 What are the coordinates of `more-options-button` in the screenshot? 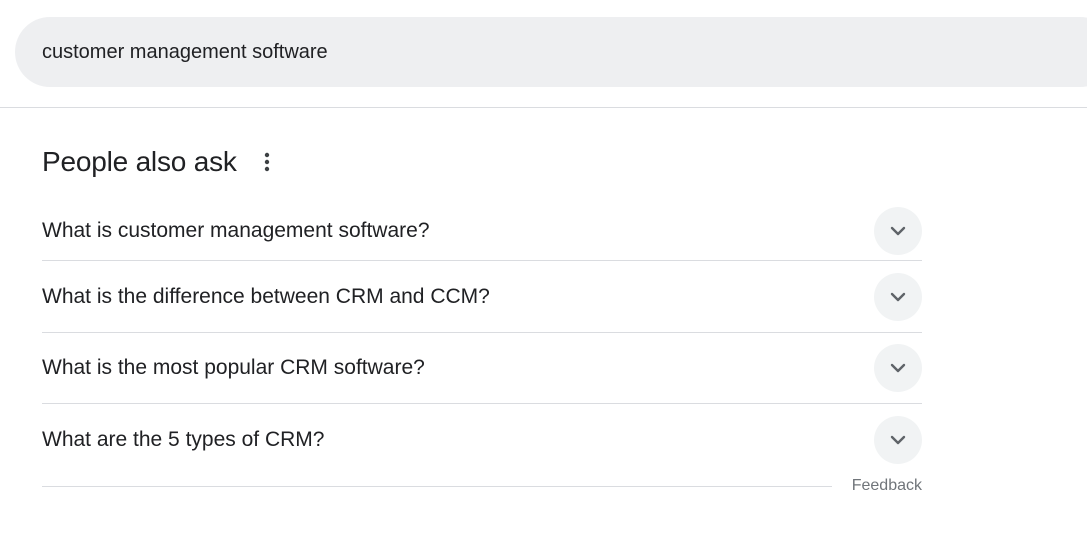 It's located at (267, 162).